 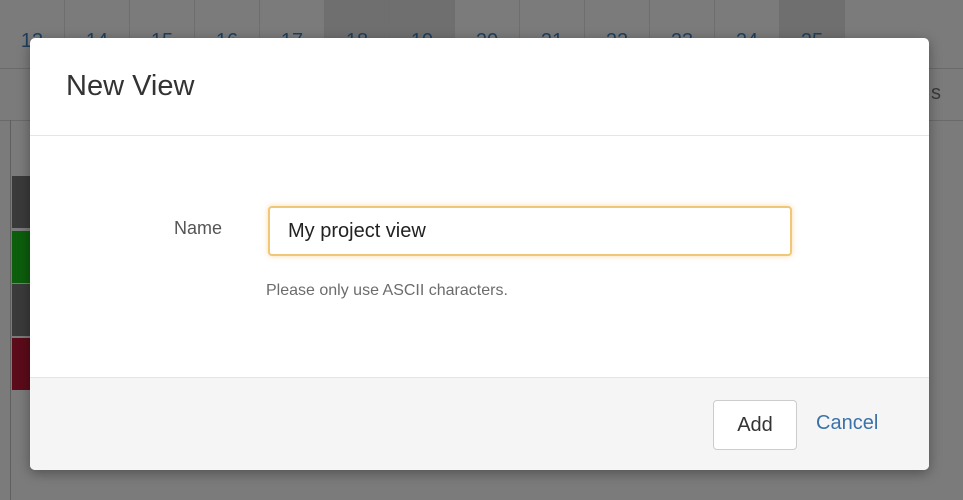 What do you see at coordinates (10, 310) in the screenshot?
I see `background-divider` at bounding box center [10, 310].